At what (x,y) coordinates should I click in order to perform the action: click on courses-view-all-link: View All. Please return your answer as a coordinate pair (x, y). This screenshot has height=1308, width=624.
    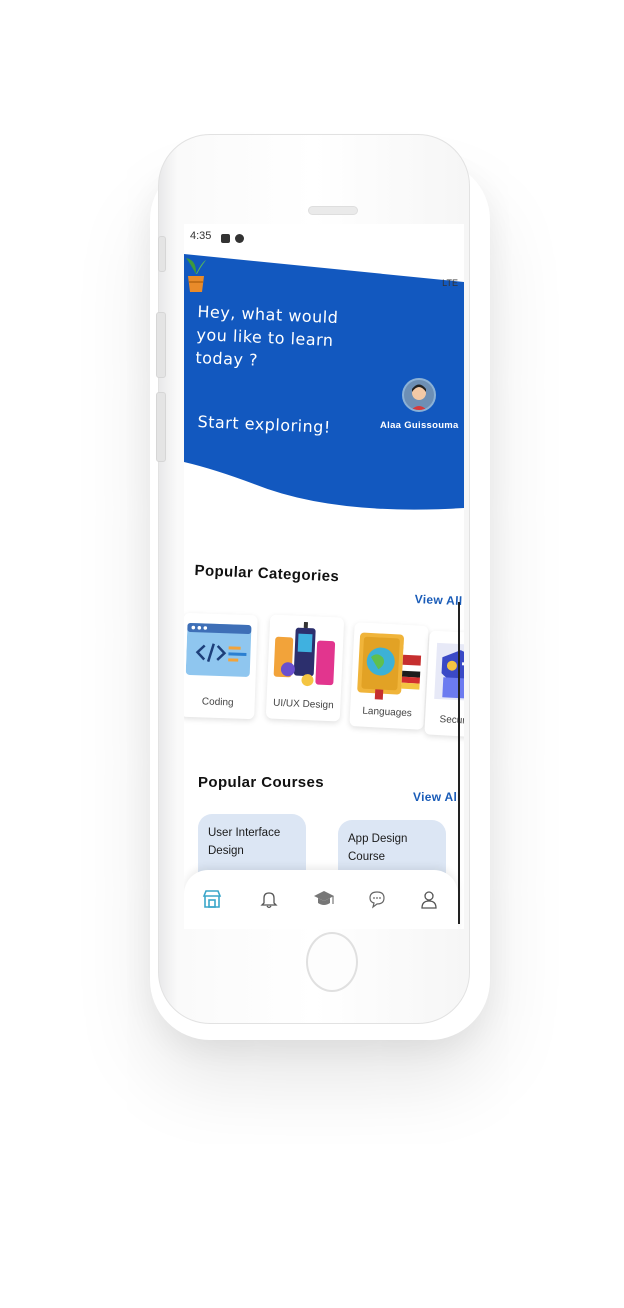
    Looking at the image, I should click on (437, 797).